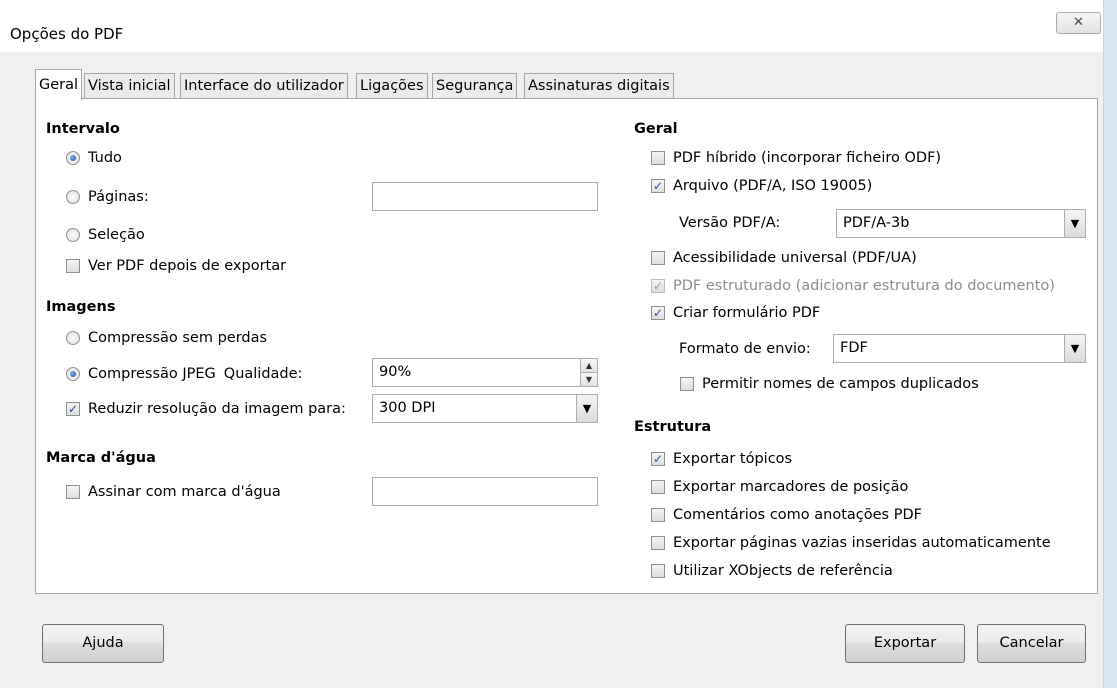 The image size is (1117, 688). Describe the element at coordinates (807, 158) in the screenshot. I see `hibrido-label: PDF híbrido (incorporar ficheiro ODF)` at that location.